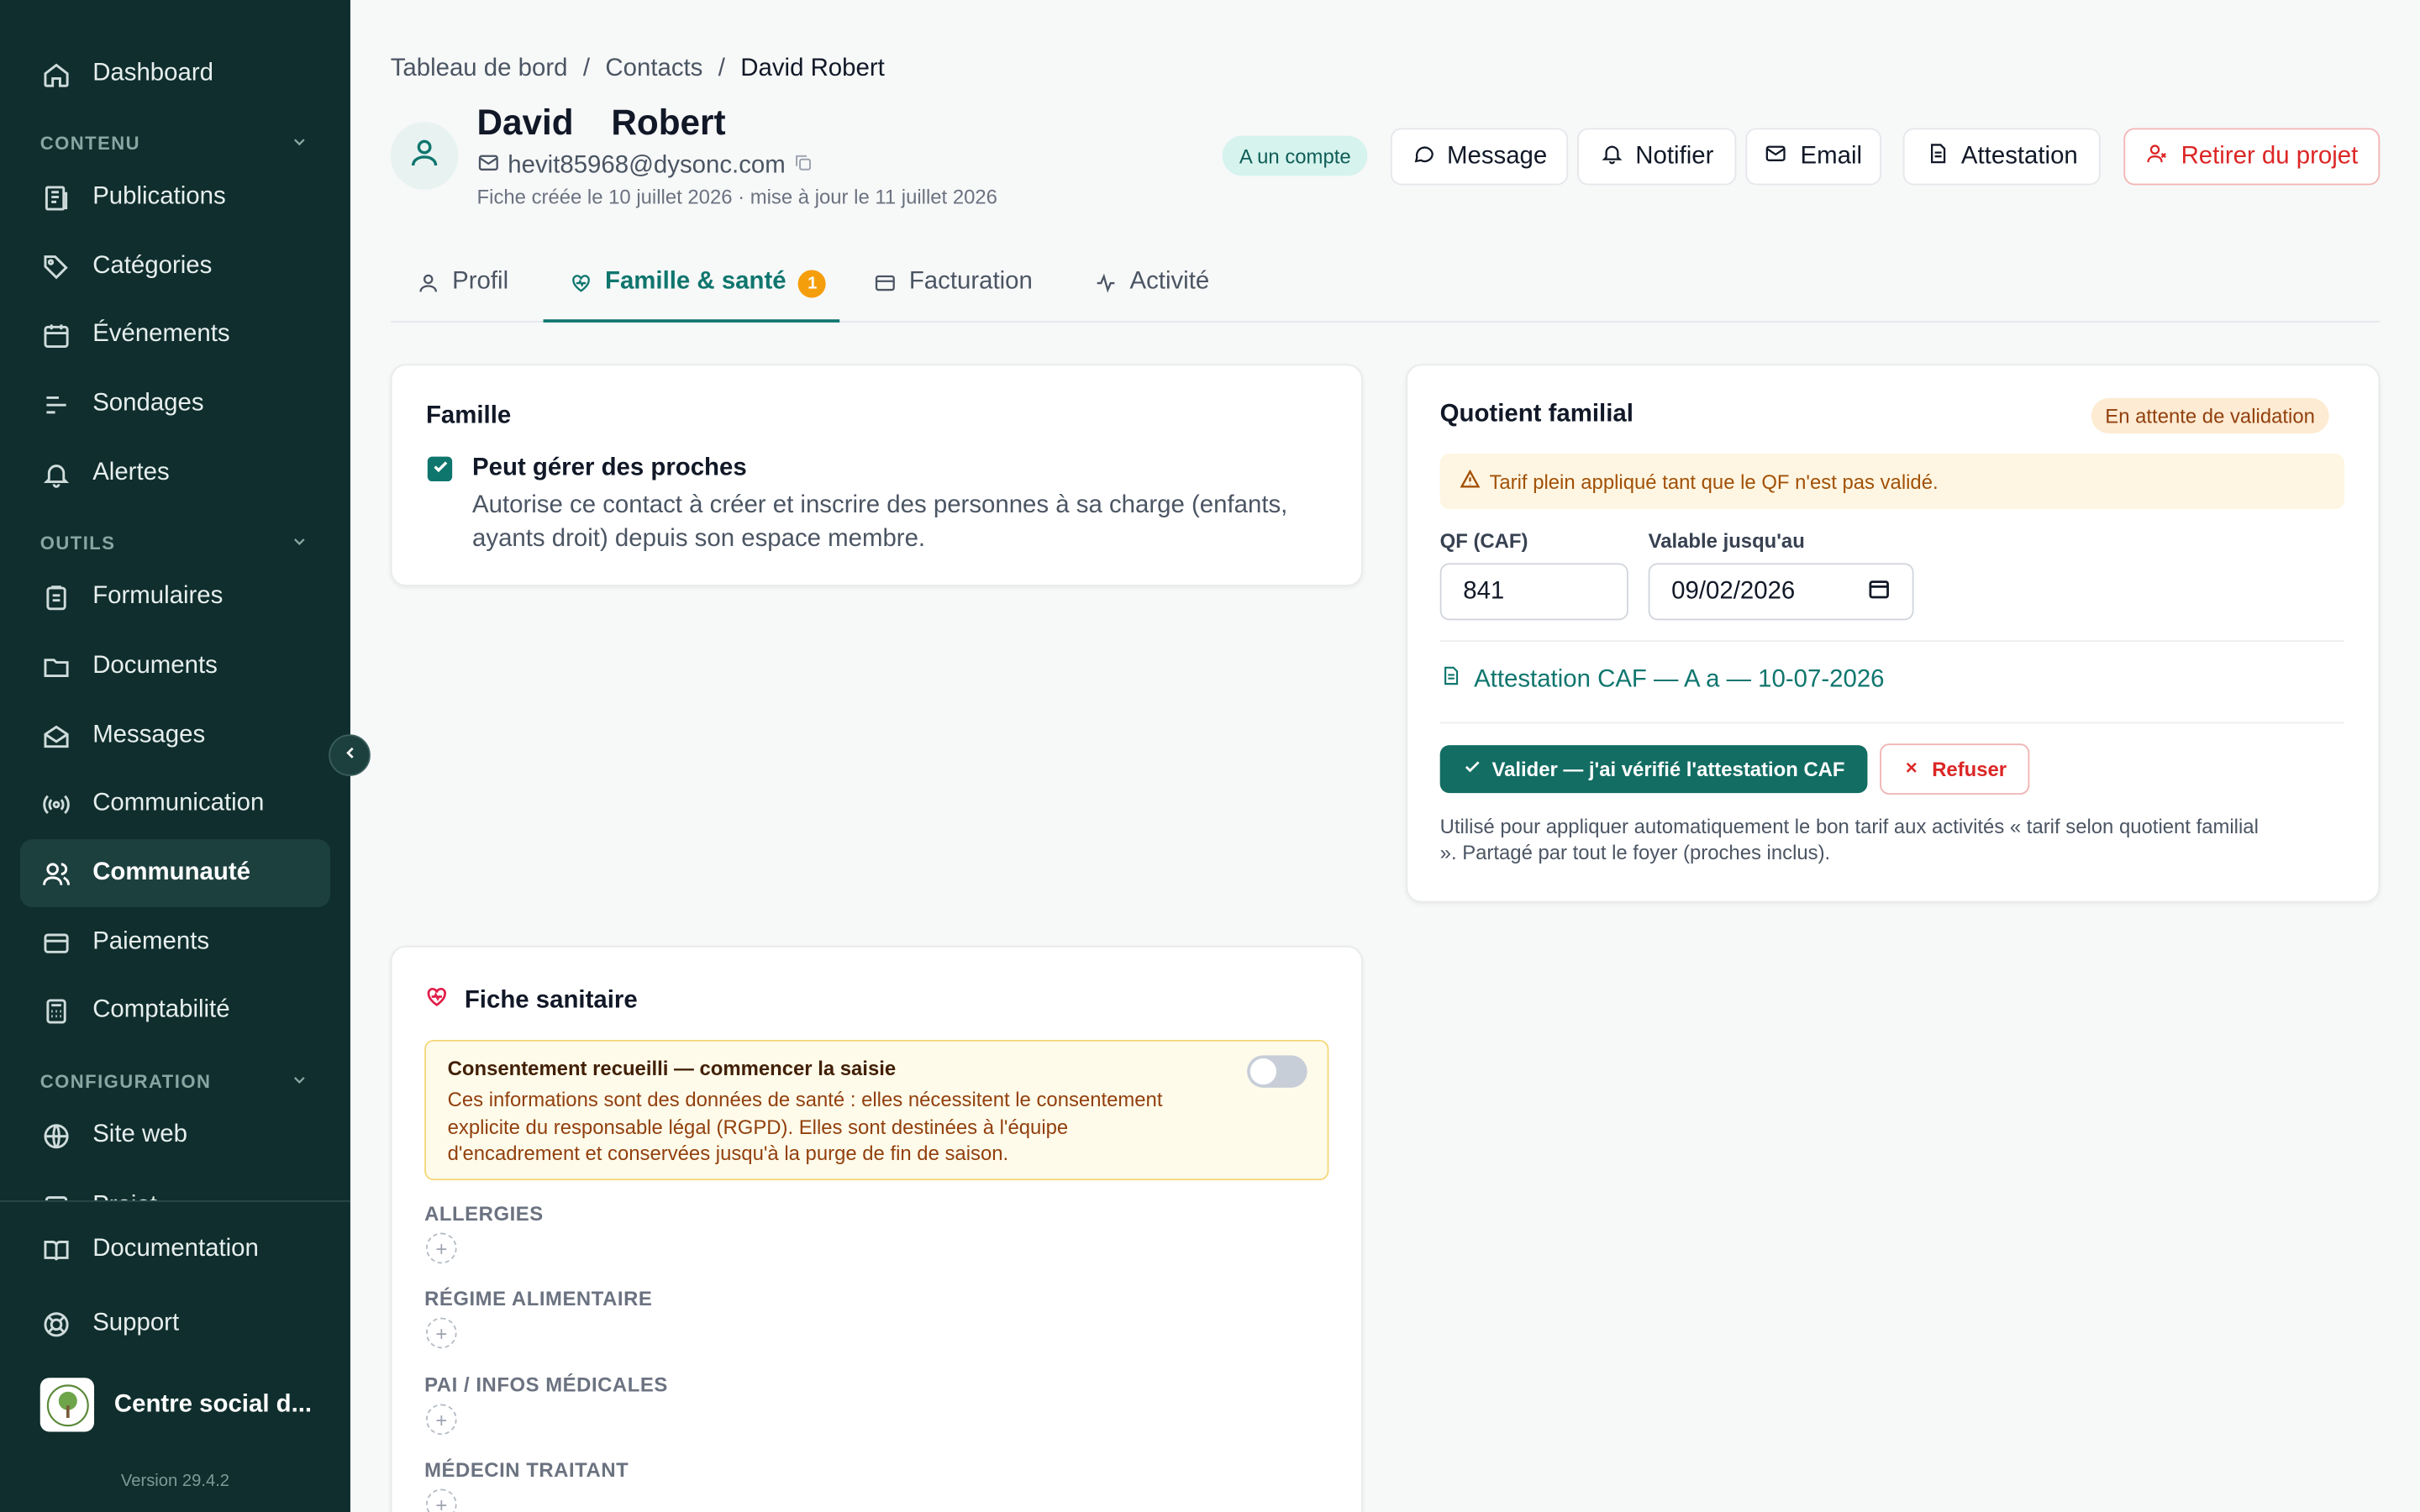 Image resolution: width=2420 pixels, height=1512 pixels. What do you see at coordinates (484, 1213) in the screenshot?
I see `allergies-heading: ALLERGIES` at bounding box center [484, 1213].